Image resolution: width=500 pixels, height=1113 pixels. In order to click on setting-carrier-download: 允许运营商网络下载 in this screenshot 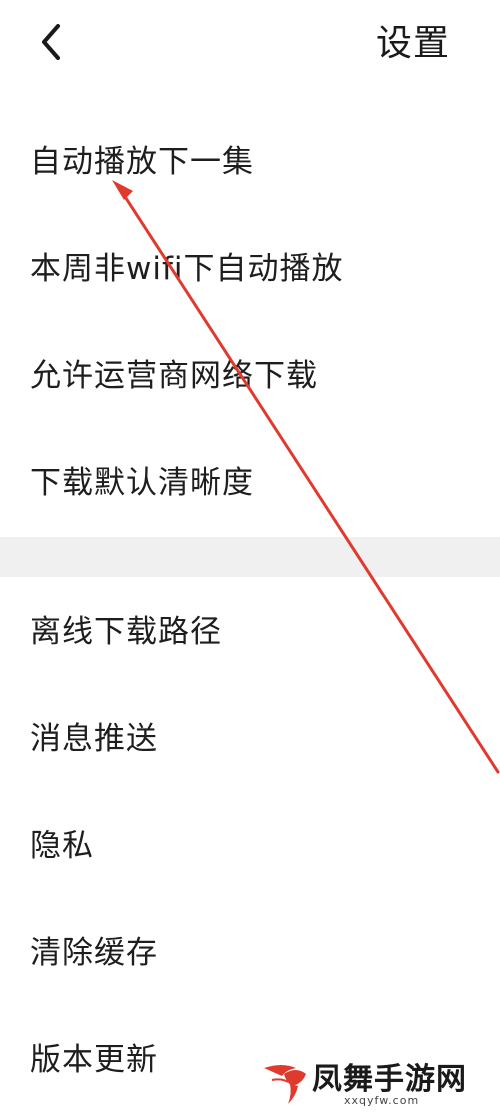, I will do `click(250, 375)`.